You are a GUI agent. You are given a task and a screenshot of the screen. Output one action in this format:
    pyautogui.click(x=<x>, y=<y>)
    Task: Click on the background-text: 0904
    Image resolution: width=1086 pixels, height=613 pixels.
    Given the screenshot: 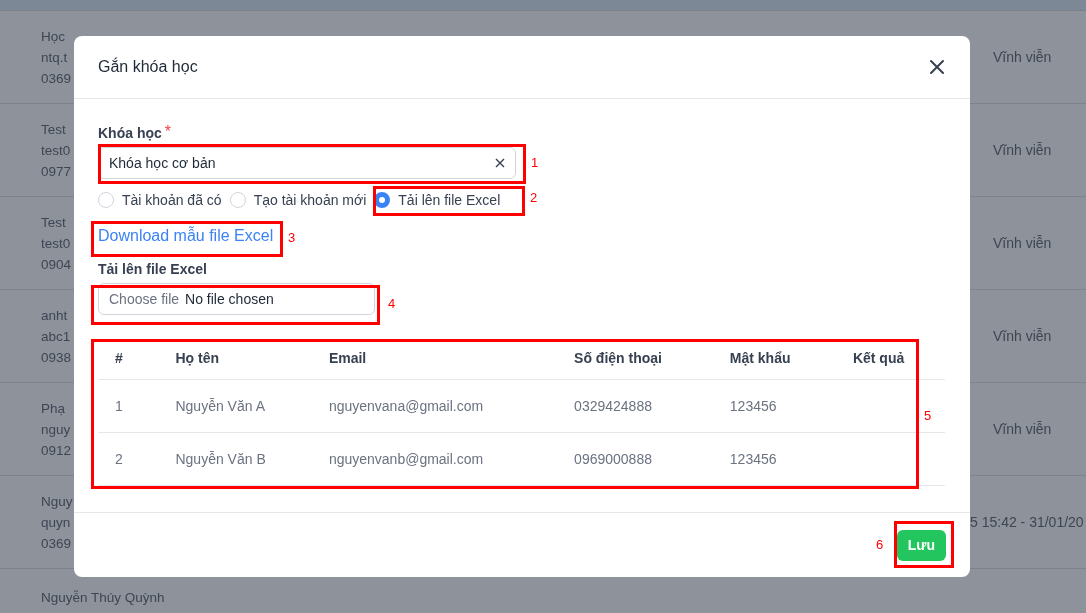 What is the action you would take?
    pyautogui.click(x=56, y=264)
    